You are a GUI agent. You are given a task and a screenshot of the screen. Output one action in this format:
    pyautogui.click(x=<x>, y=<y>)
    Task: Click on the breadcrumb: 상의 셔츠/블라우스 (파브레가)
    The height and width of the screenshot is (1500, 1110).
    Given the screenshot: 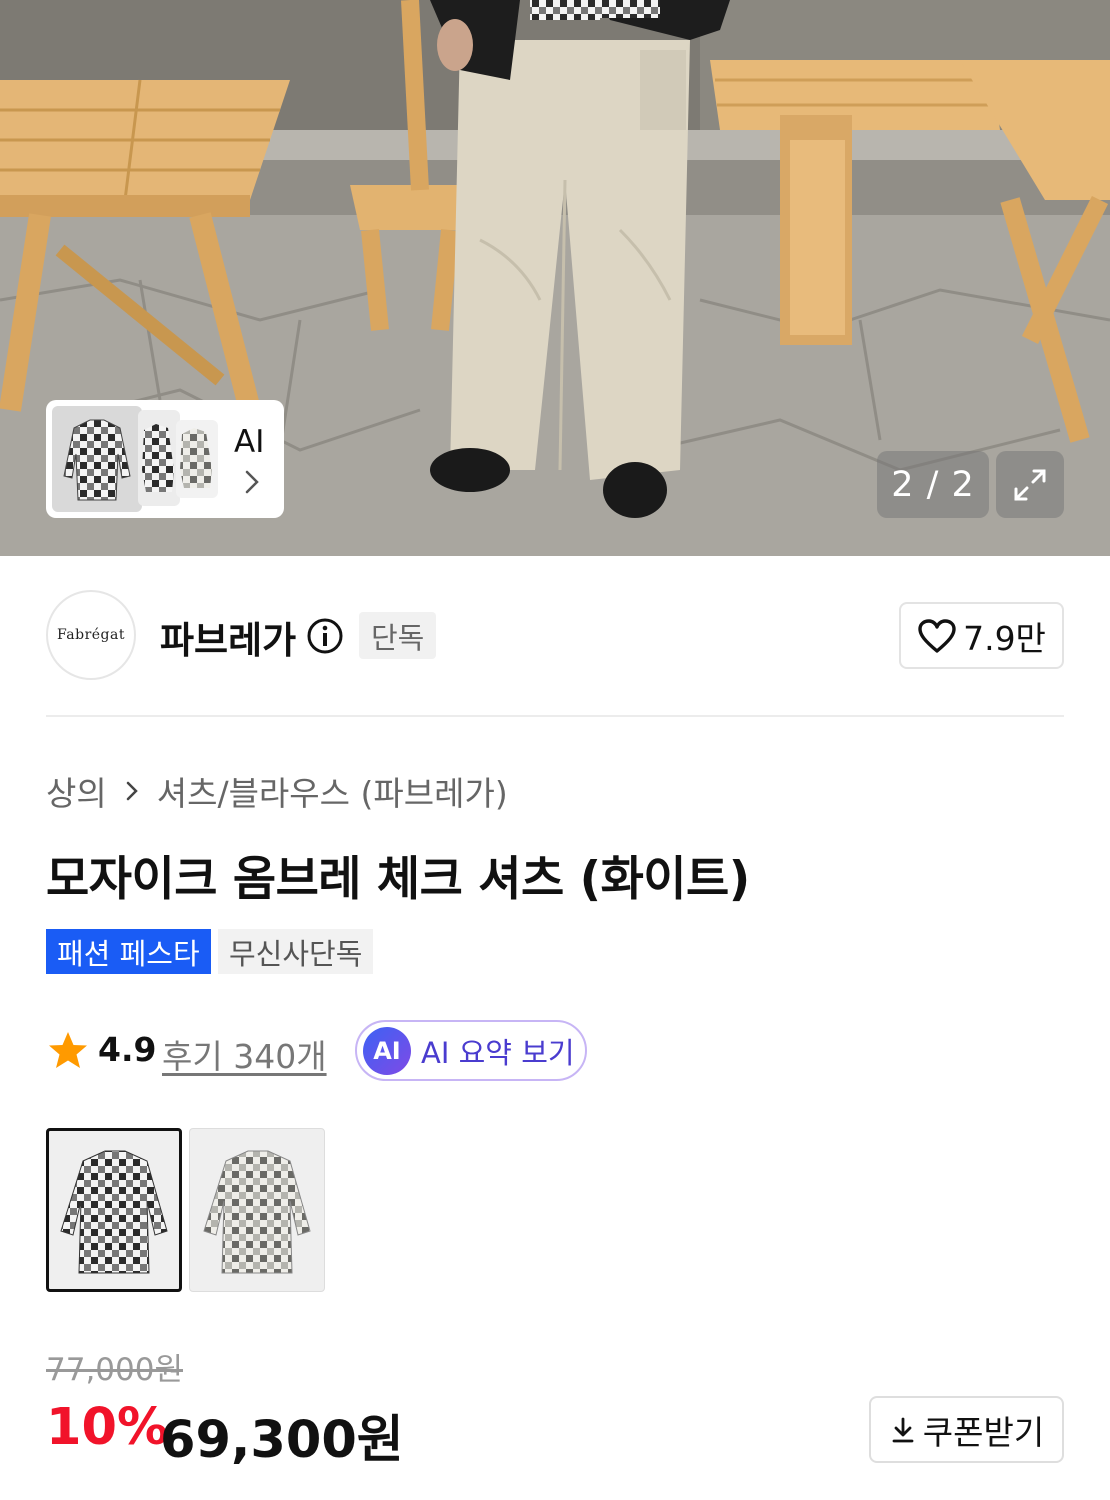 What is the action you would take?
    pyautogui.click(x=277, y=791)
    